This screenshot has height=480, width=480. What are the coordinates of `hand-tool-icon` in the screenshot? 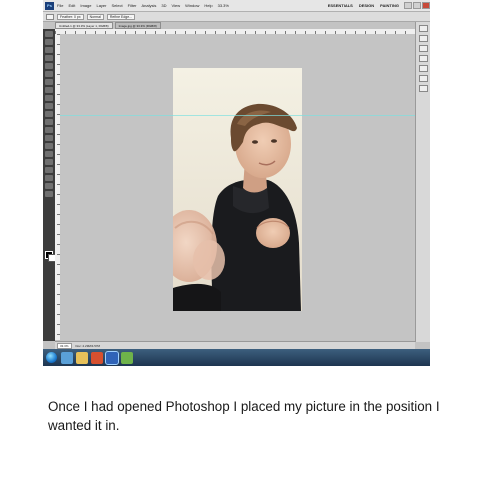 It's located at (49, 186).